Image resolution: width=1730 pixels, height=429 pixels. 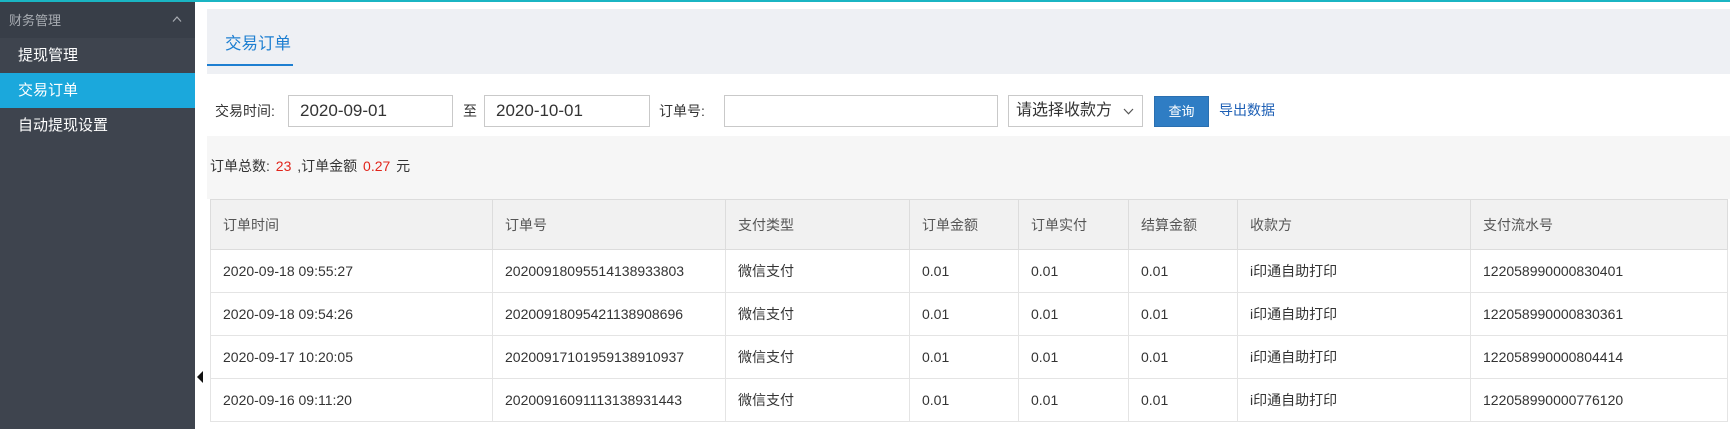 What do you see at coordinates (97, 19) in the screenshot?
I see `sidebar-group-finance: 财务管理` at bounding box center [97, 19].